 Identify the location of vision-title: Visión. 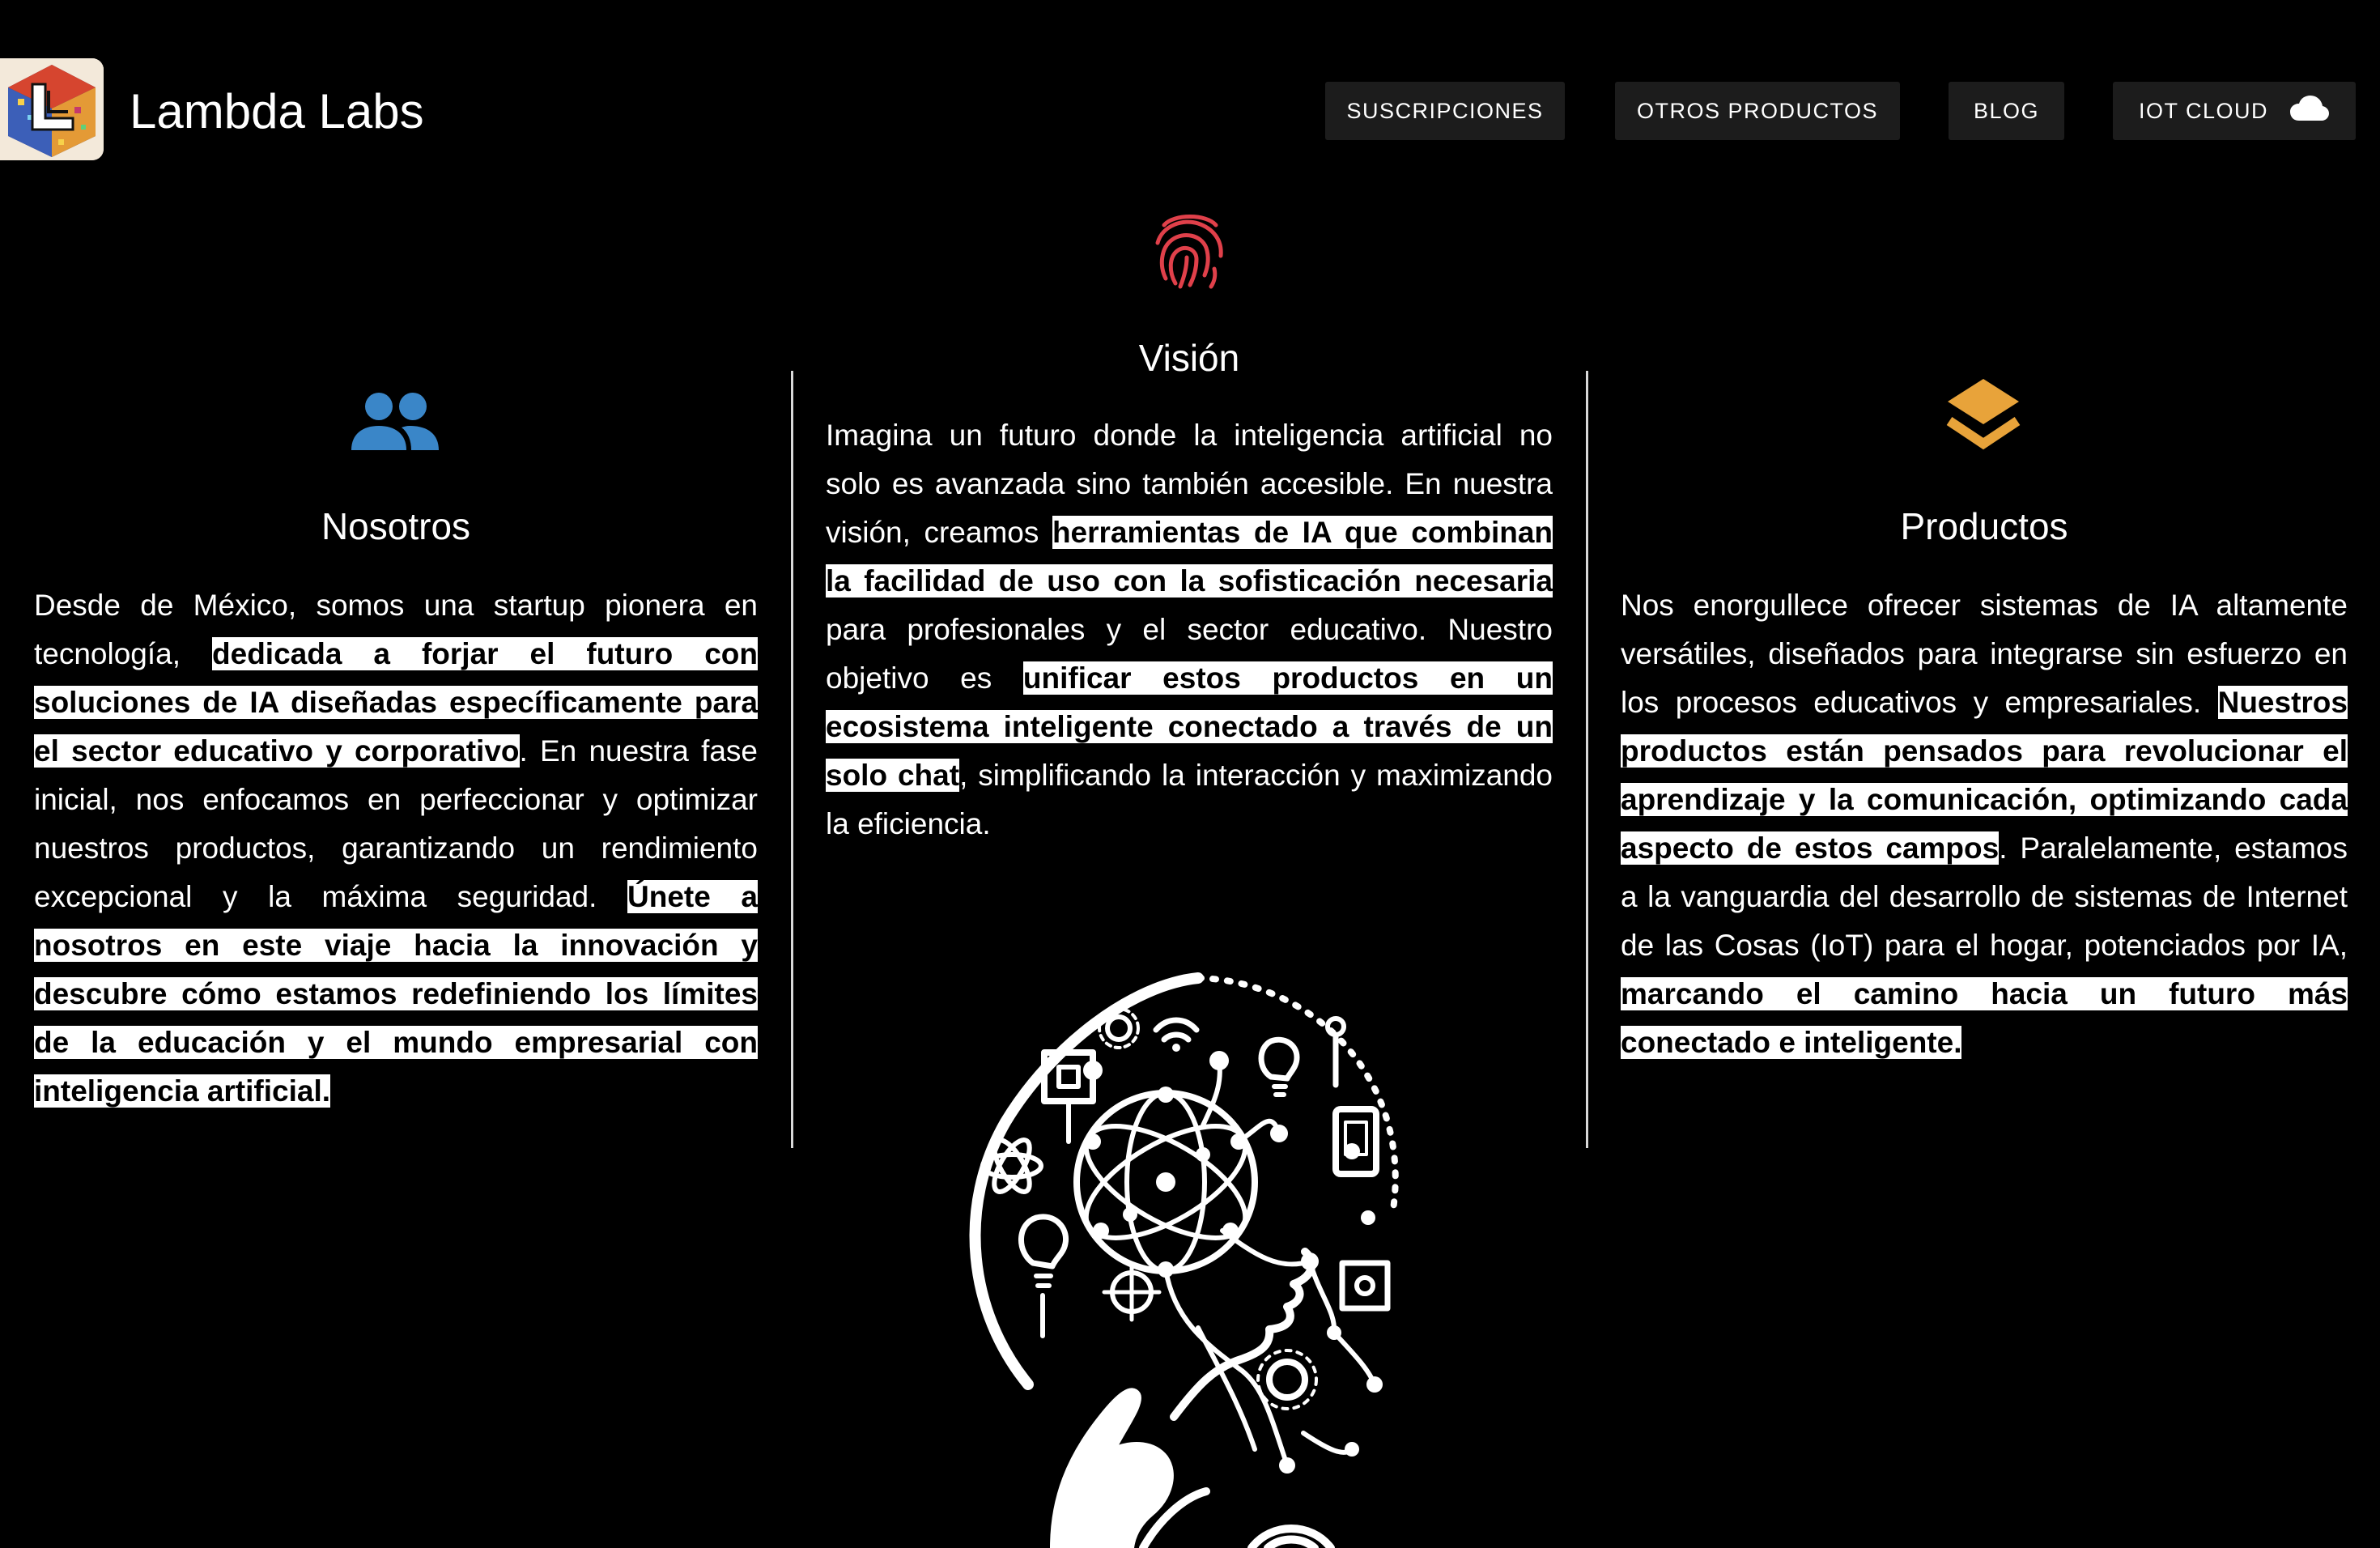
(1189, 358).